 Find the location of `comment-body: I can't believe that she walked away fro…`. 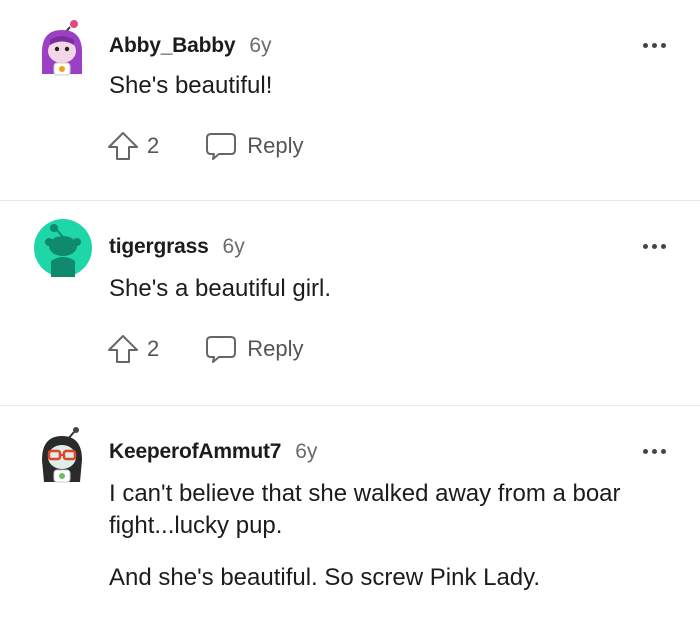

comment-body: I can't believe that she walked away fro… is located at coordinates (374, 536).